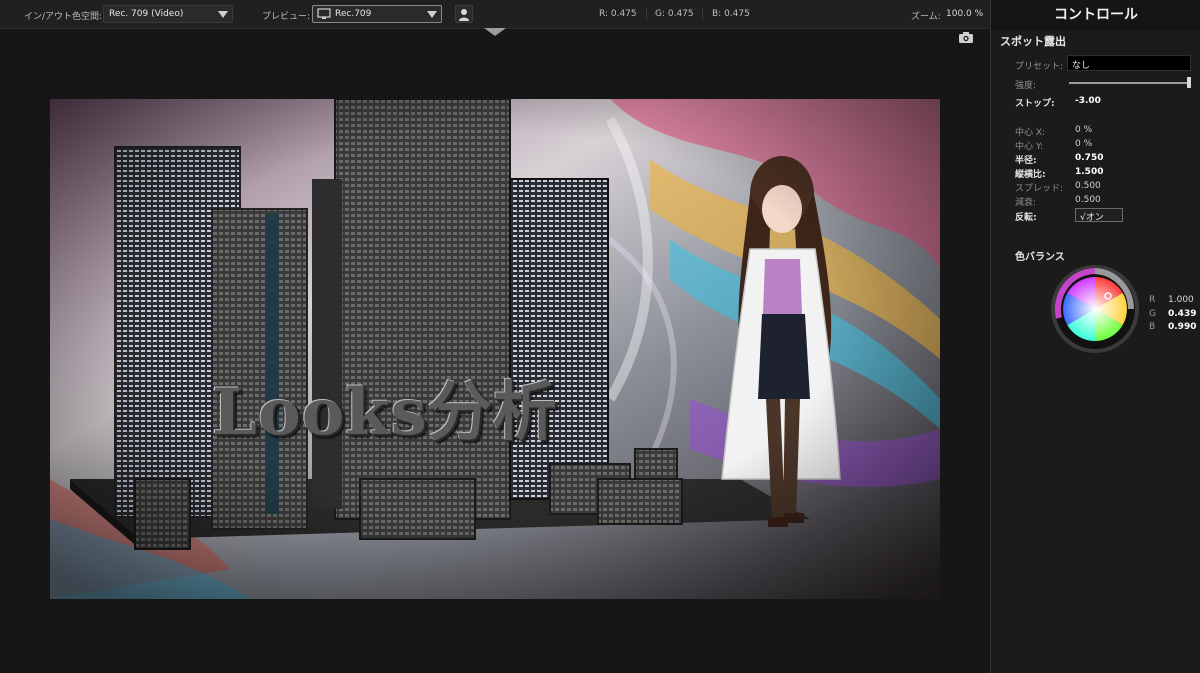 Image resolution: width=1200 pixels, height=673 pixels. I want to click on strength-label: 強度:, so click(1026, 86).